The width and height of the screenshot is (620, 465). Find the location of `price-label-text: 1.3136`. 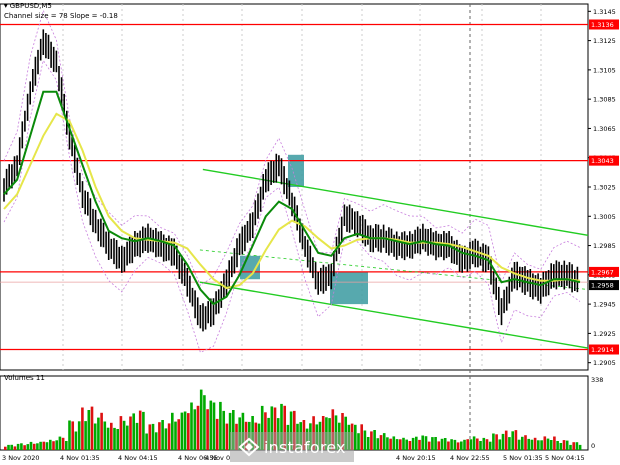

price-label-text: 1.3136 is located at coordinates (602, 25).